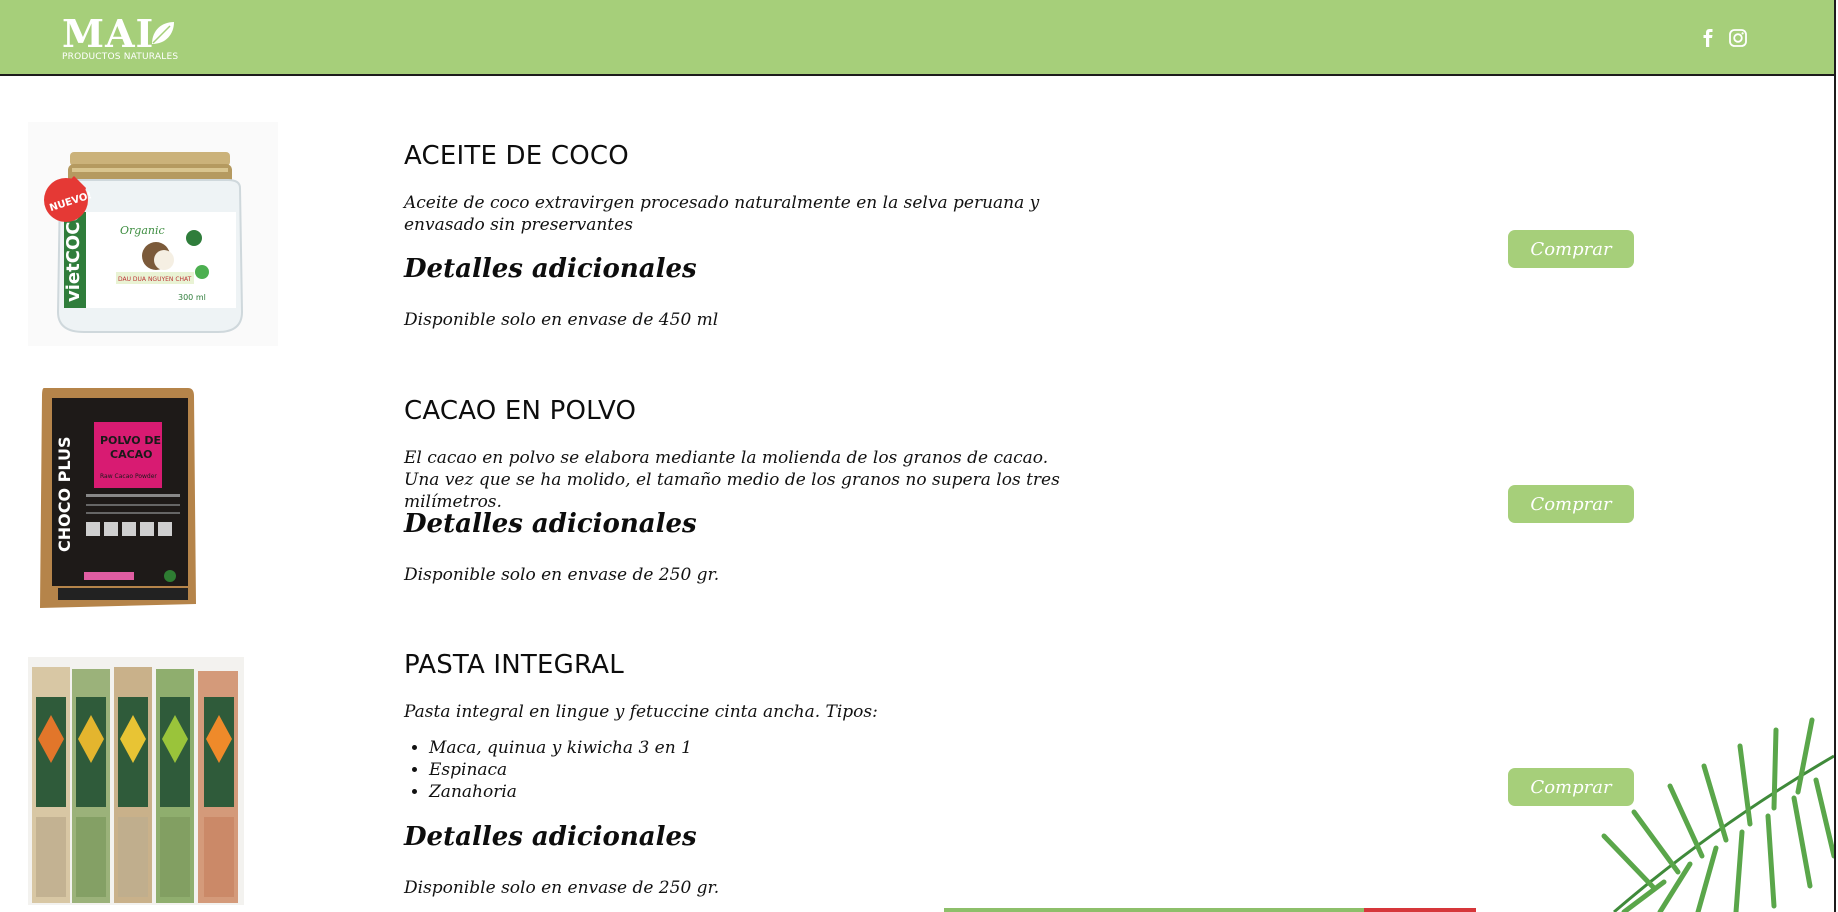  What do you see at coordinates (155, 279) in the screenshot?
I see `svg-text: DAU DUA NGUYEN CHAT` at bounding box center [155, 279].